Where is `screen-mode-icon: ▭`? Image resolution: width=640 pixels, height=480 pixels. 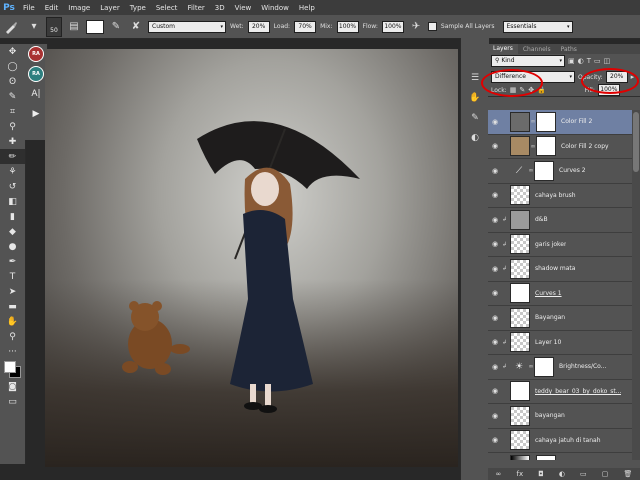 screen-mode-icon: ▭ is located at coordinates (12, 401).